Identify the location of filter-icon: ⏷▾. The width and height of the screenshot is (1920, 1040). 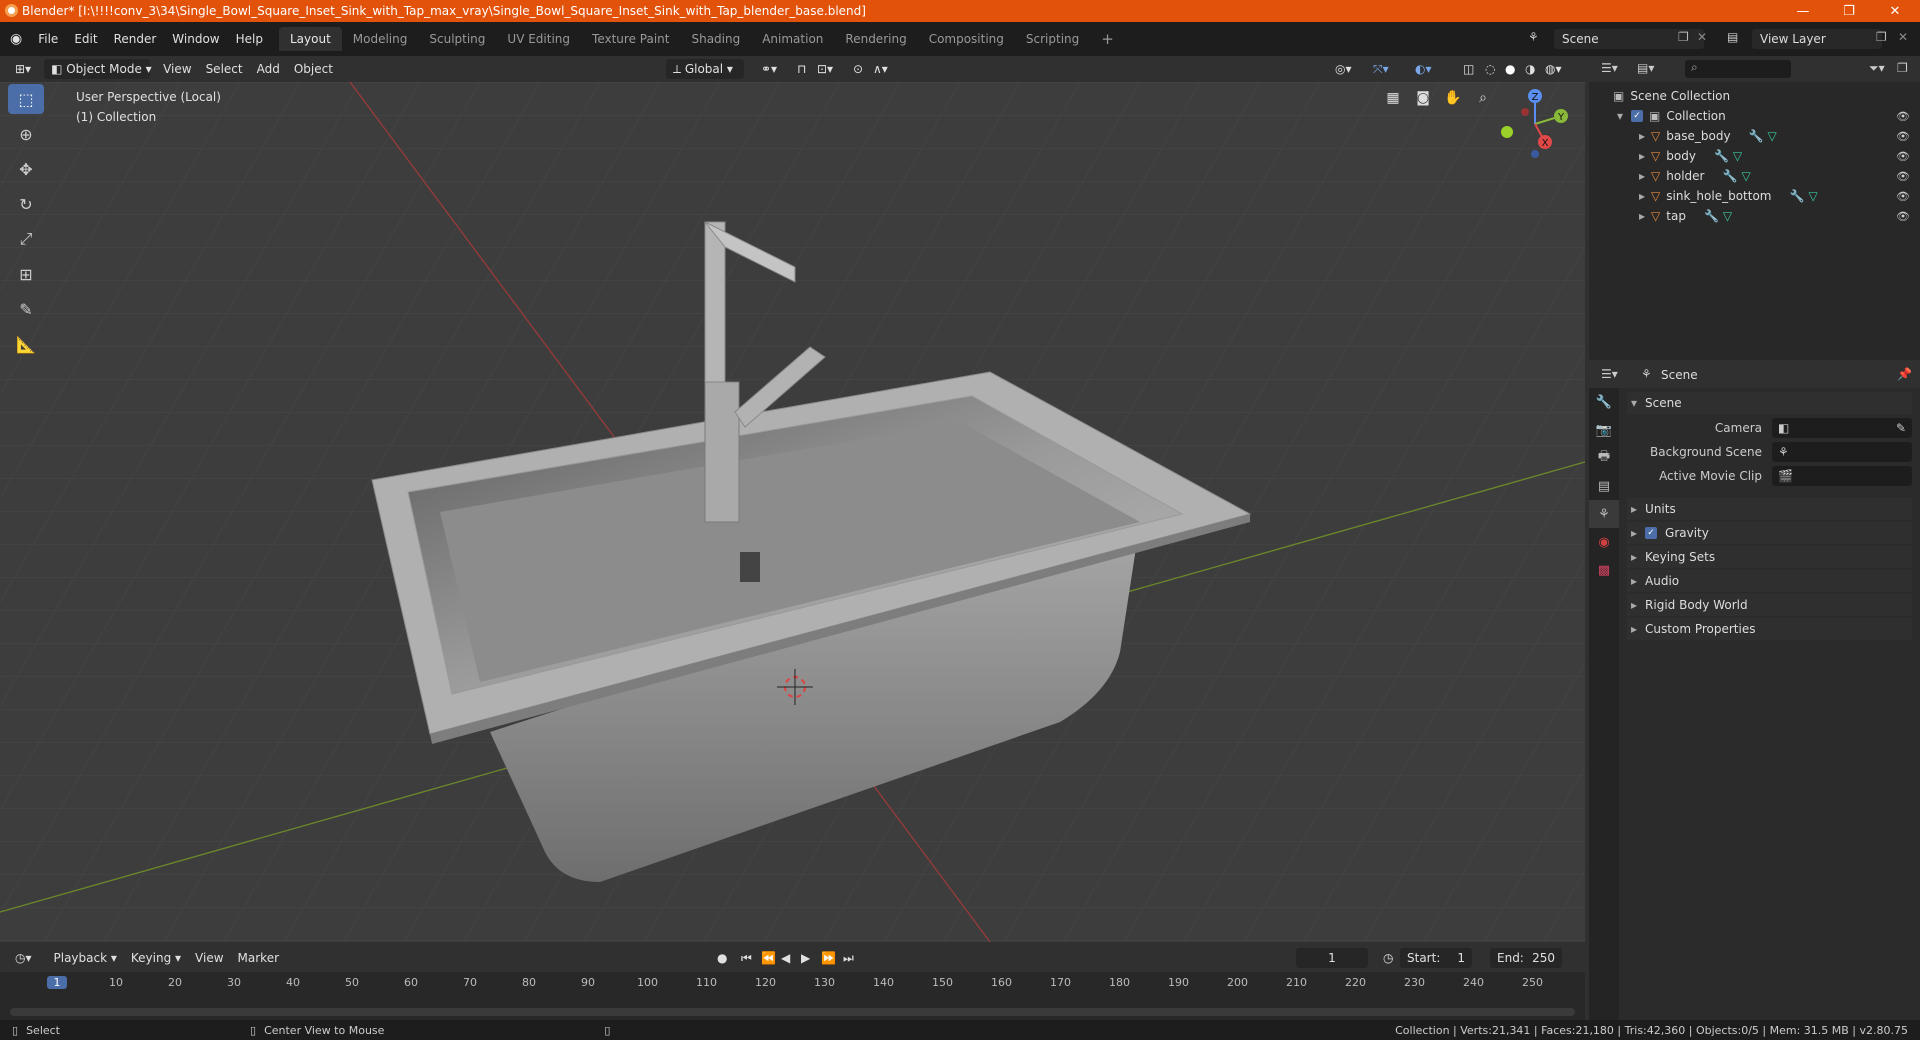
(1877, 68).